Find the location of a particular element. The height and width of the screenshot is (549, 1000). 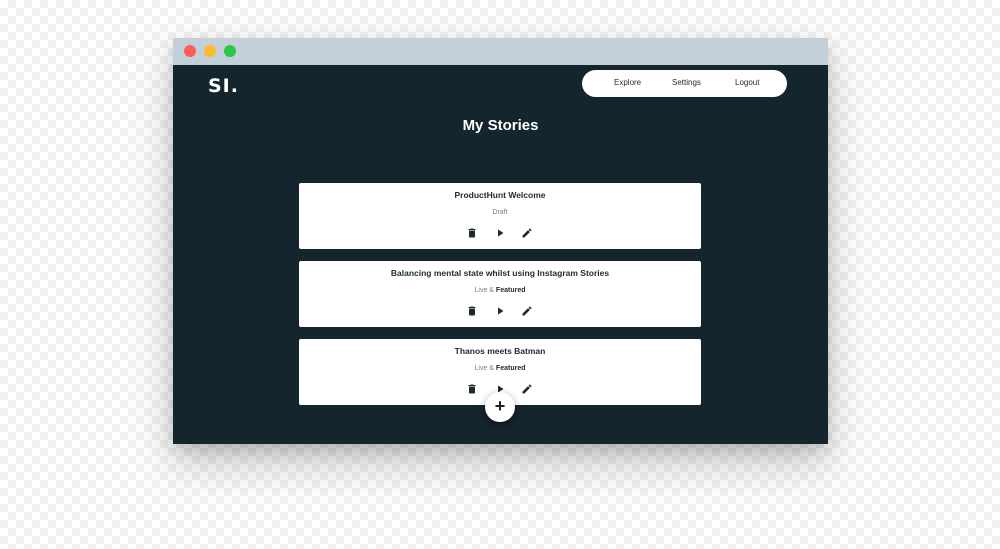

logo: SI. is located at coordinates (223, 86).